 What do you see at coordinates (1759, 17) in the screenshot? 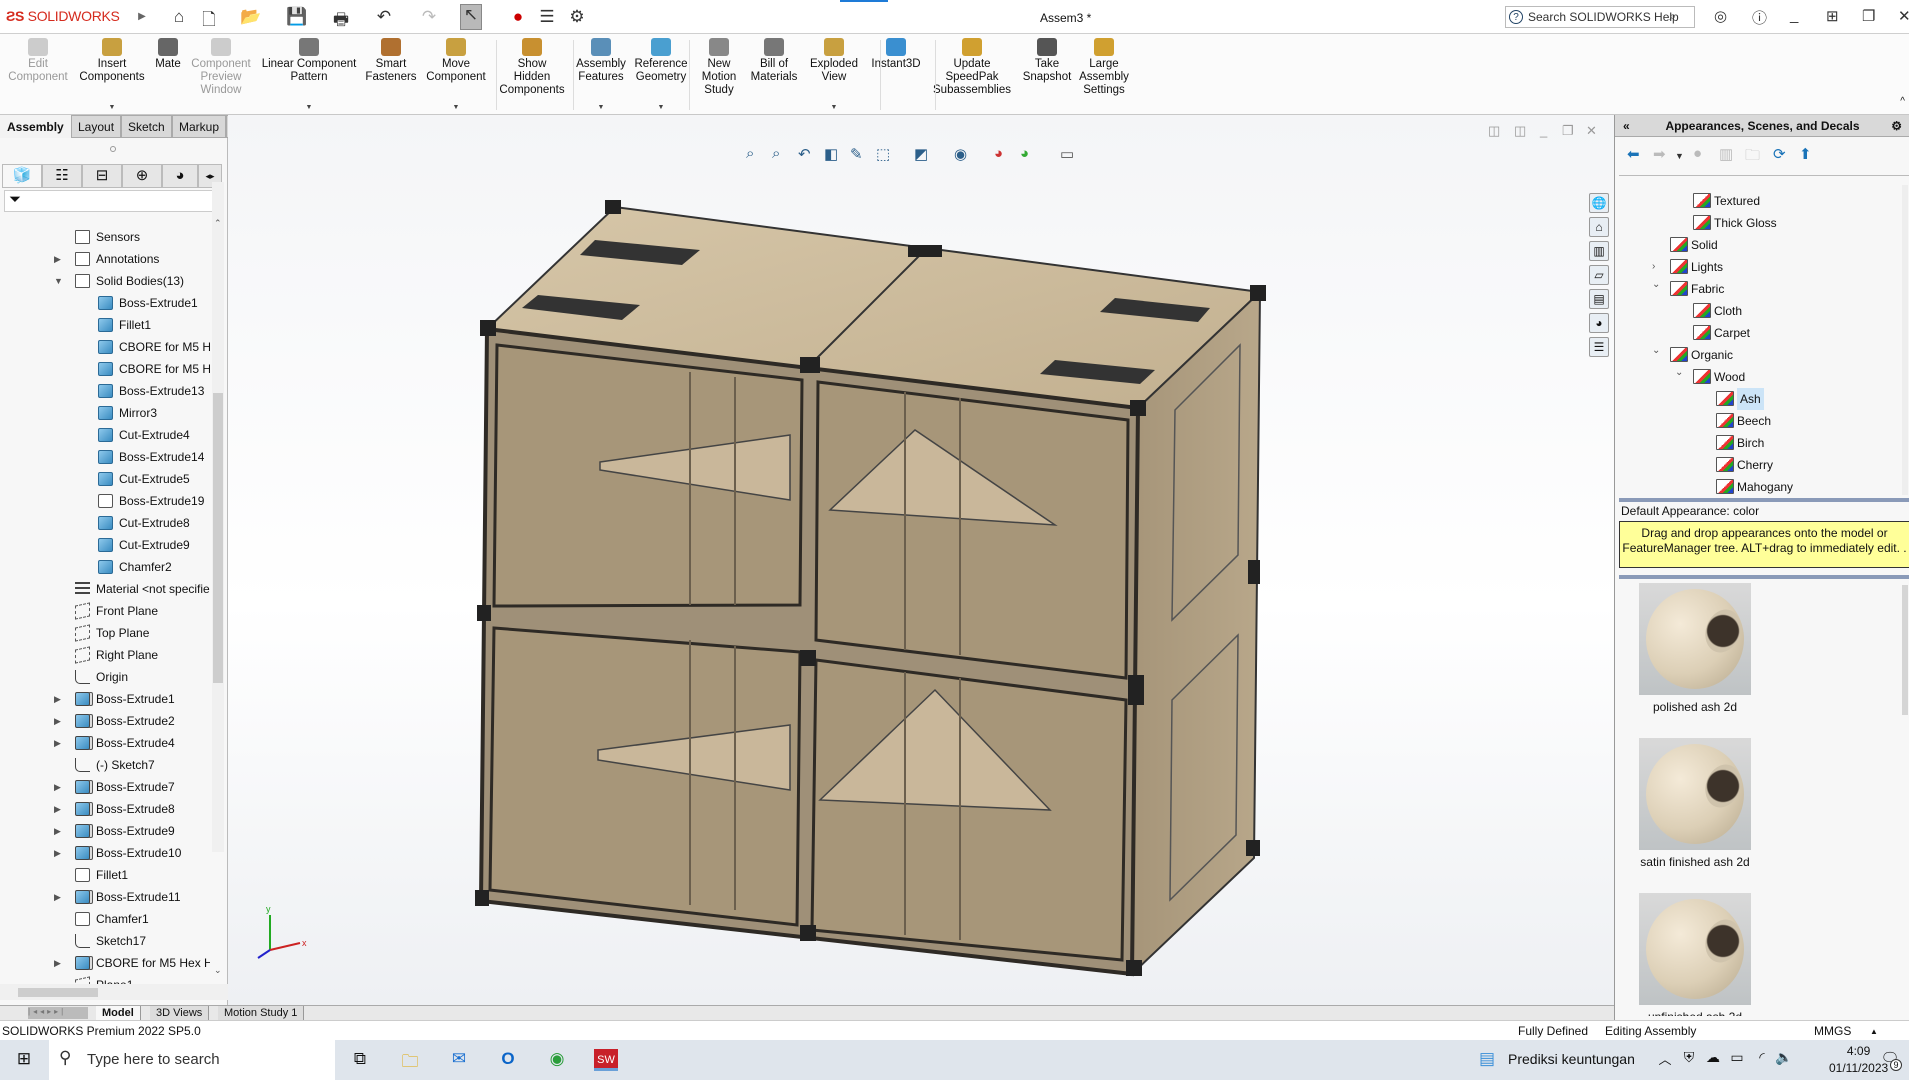
I see `help-question-icon: ⓘ` at bounding box center [1759, 17].